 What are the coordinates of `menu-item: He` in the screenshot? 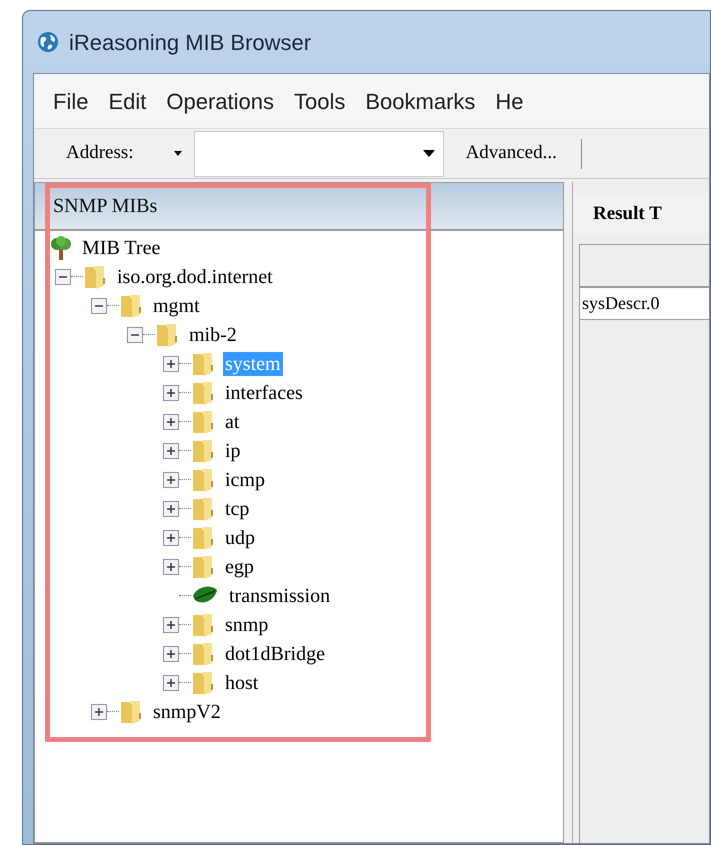 It's located at (509, 101).